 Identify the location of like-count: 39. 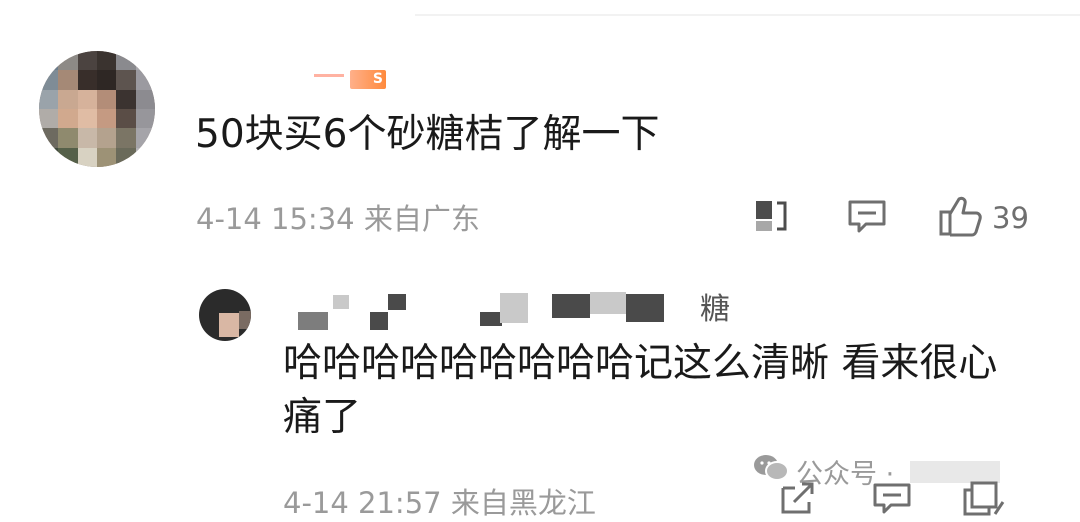
(1010, 218).